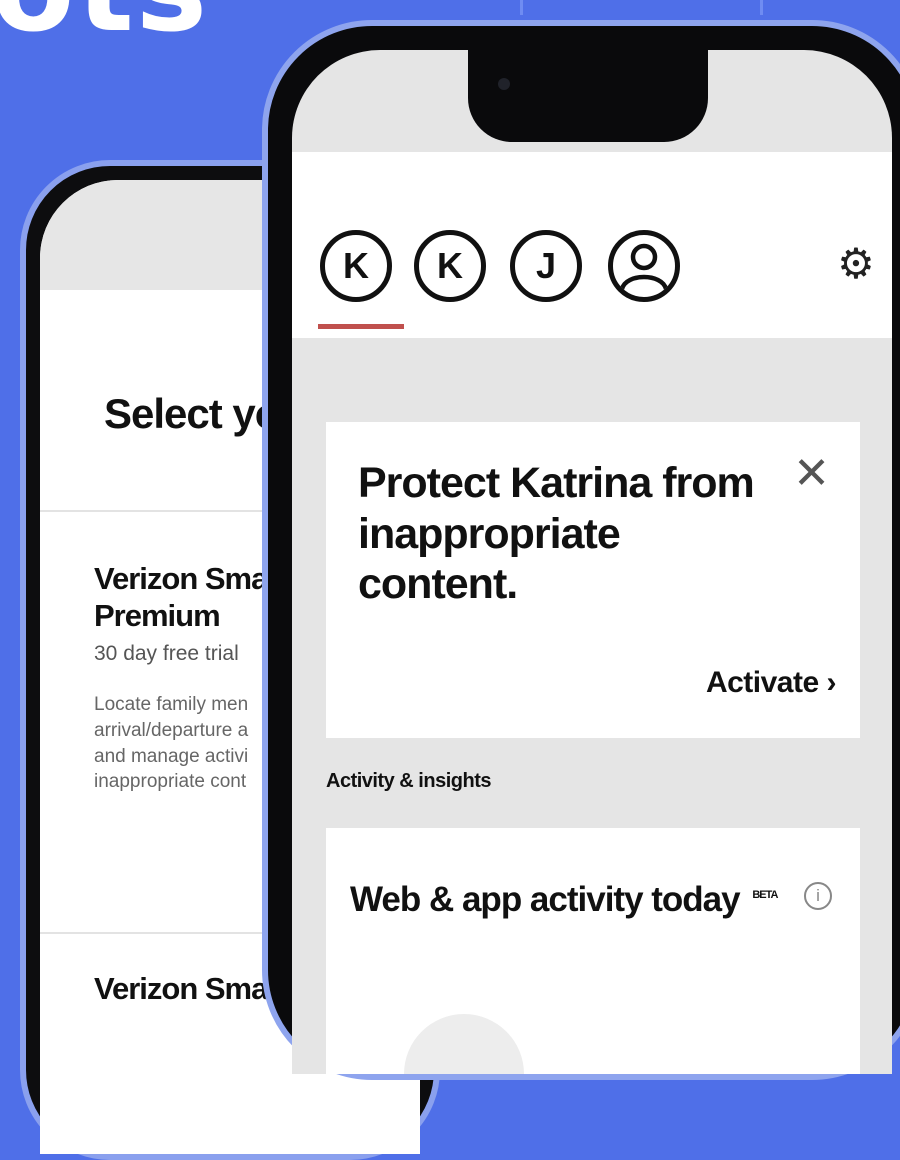 The height and width of the screenshot is (1160, 900). I want to click on profile-avatar-k-2: K, so click(450, 266).